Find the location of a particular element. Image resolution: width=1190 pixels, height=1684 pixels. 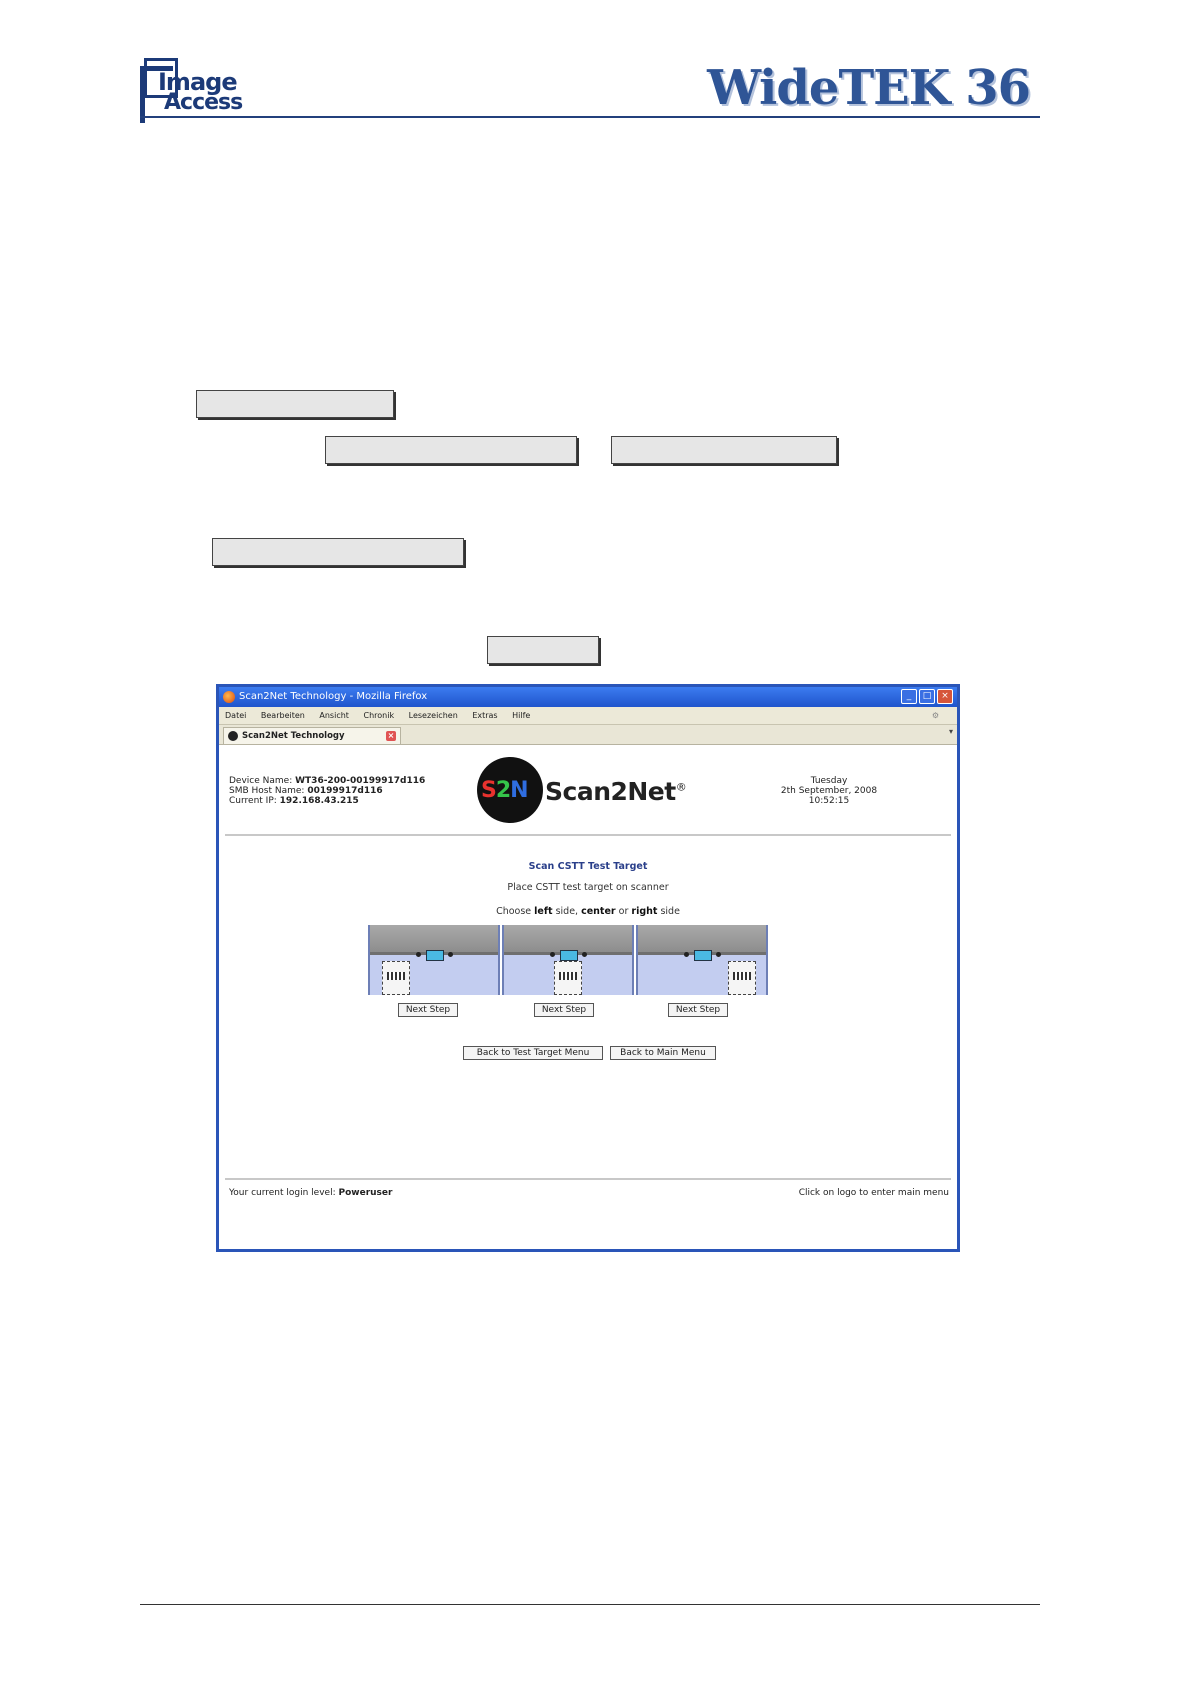

device-name-value: WT36-200-00199917d116 is located at coordinates (360, 781).